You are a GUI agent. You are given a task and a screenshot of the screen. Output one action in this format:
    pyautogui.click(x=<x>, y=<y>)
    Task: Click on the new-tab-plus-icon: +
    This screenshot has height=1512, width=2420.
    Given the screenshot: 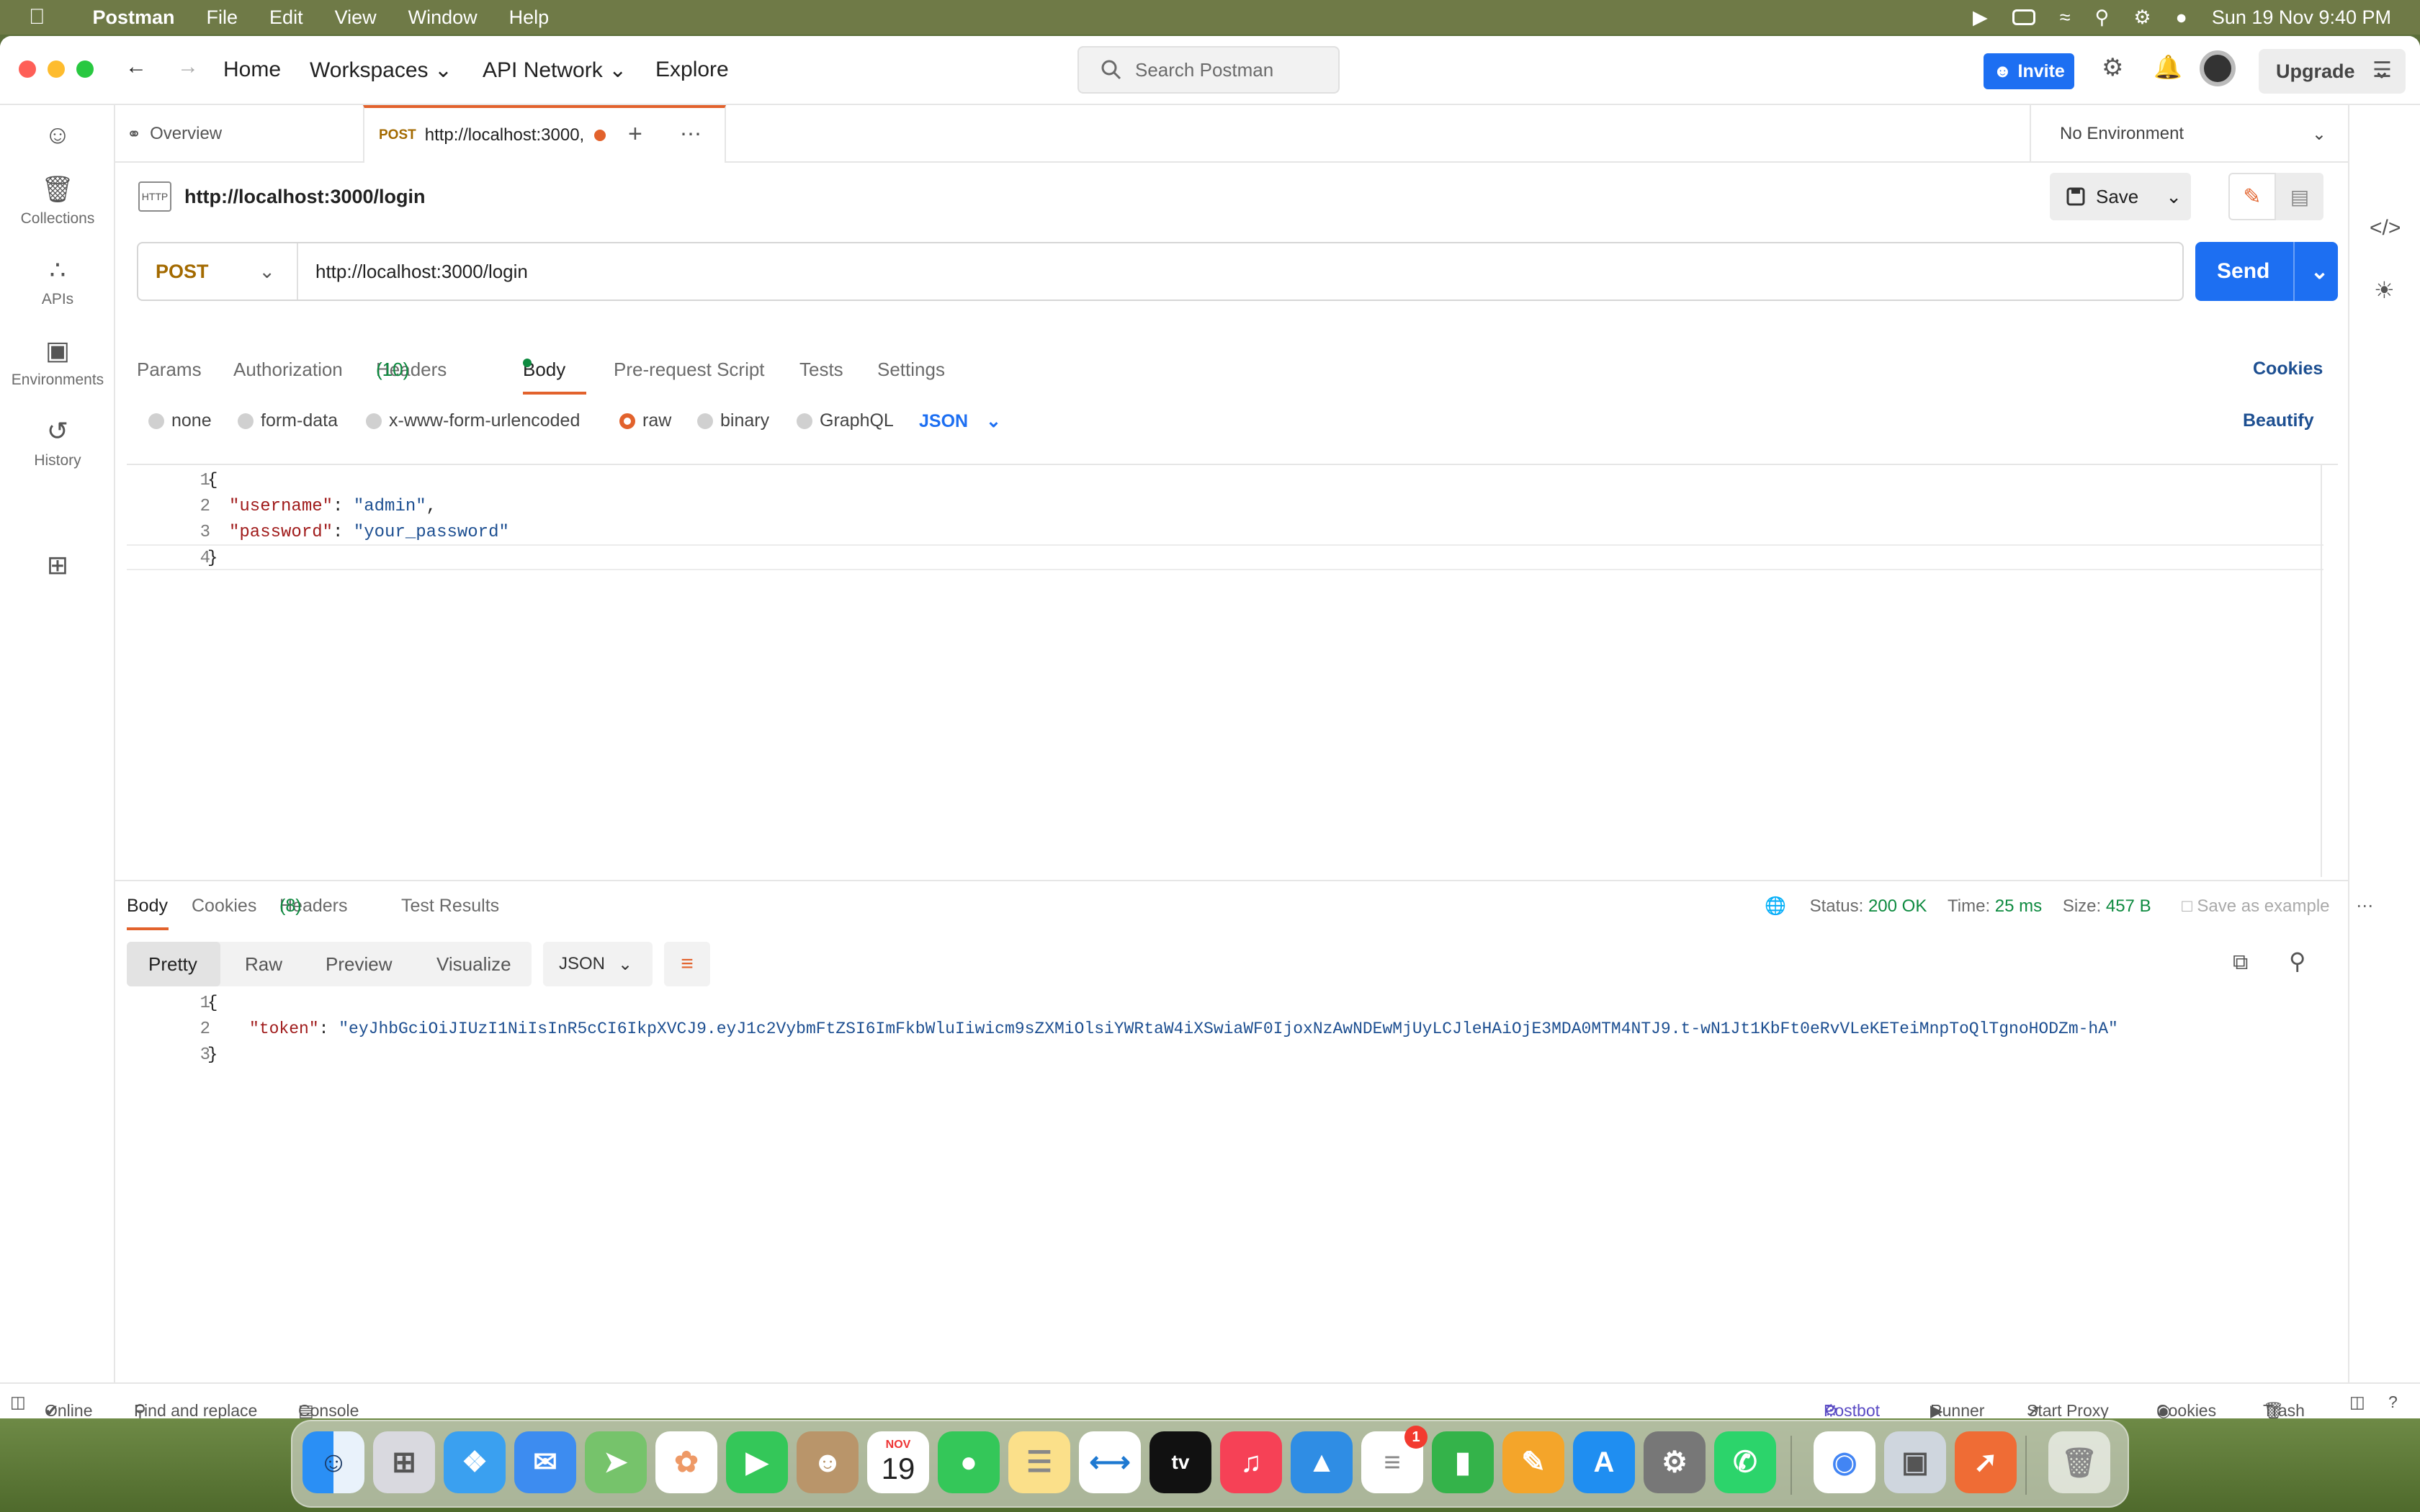 What is the action you would take?
    pyautogui.click(x=635, y=134)
    